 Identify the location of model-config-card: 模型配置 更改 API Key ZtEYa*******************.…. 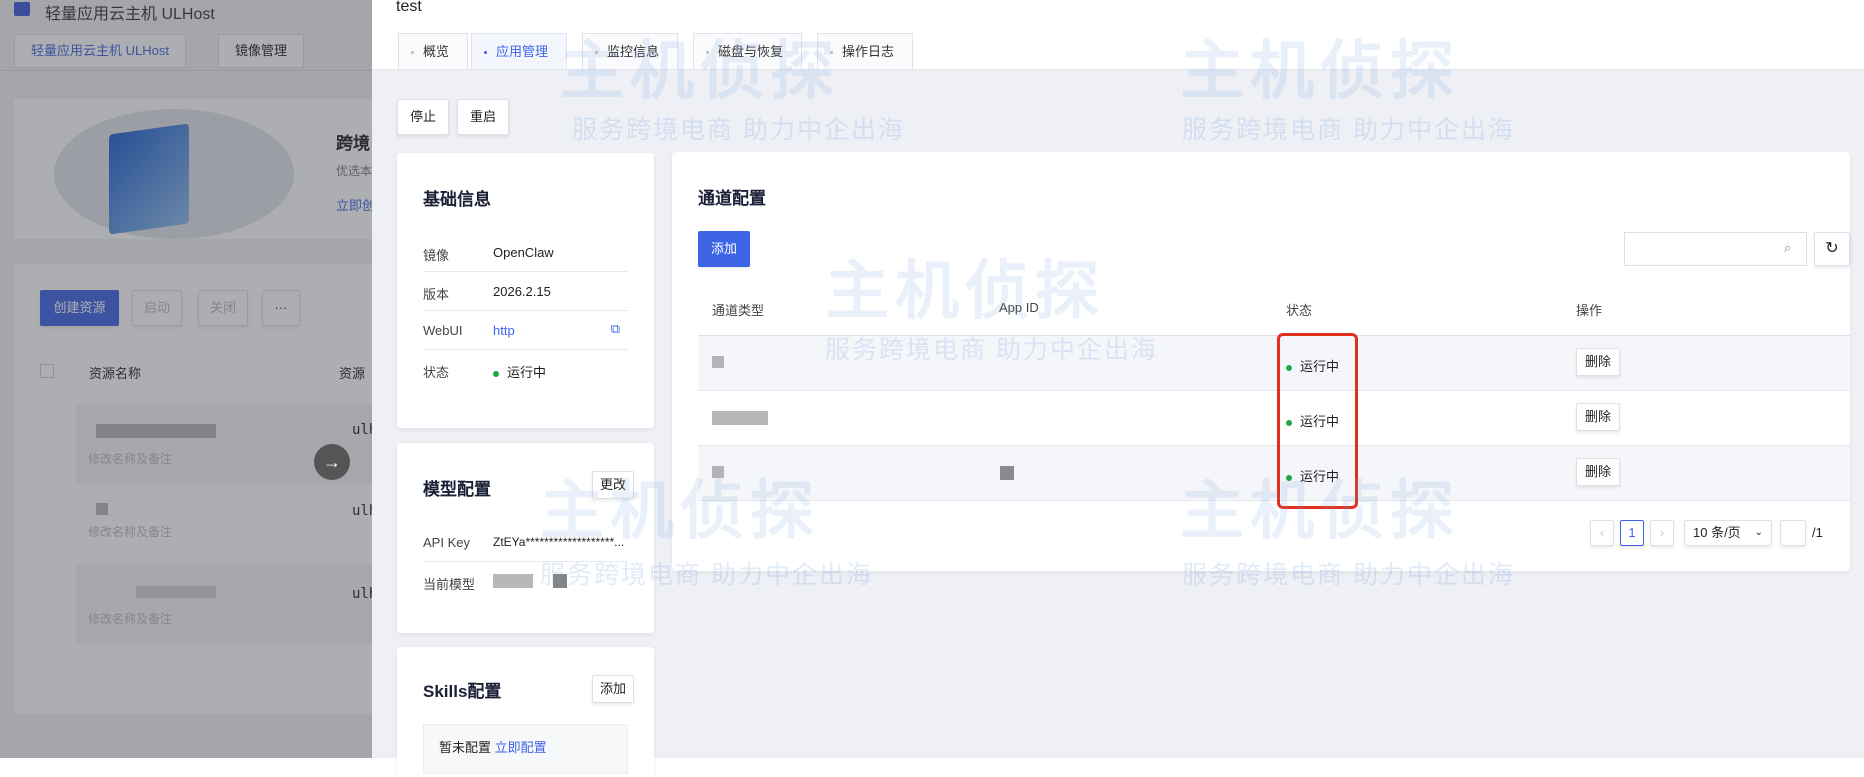
(525, 538).